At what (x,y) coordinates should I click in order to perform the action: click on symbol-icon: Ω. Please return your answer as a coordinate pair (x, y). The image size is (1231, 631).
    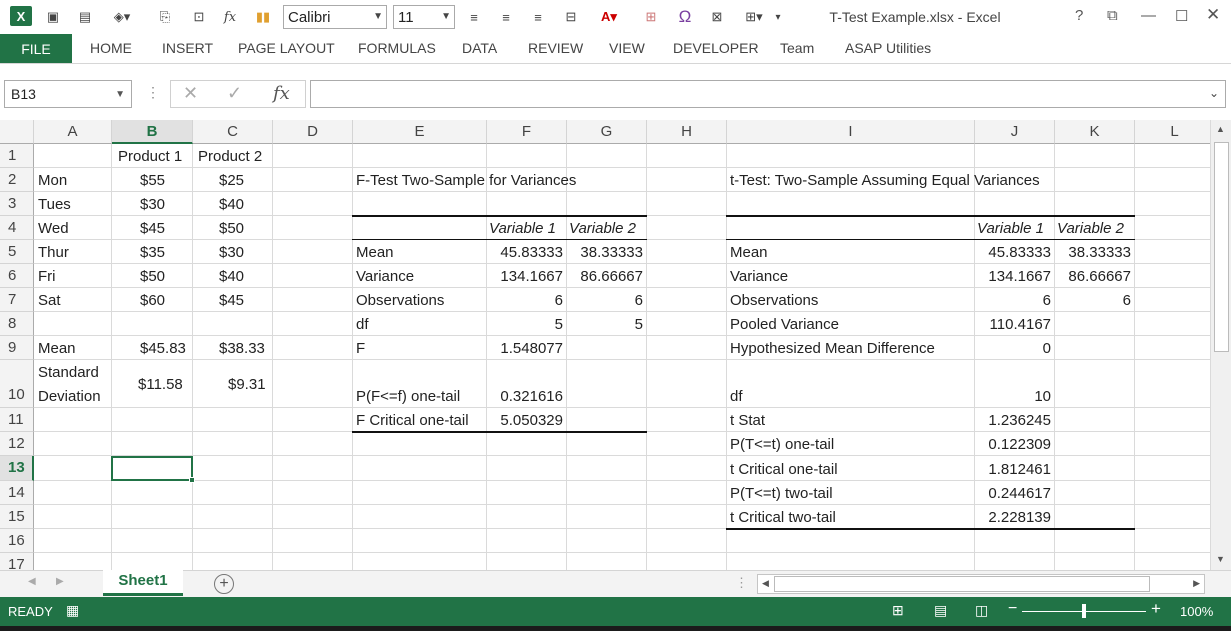
    Looking at the image, I should click on (685, 17).